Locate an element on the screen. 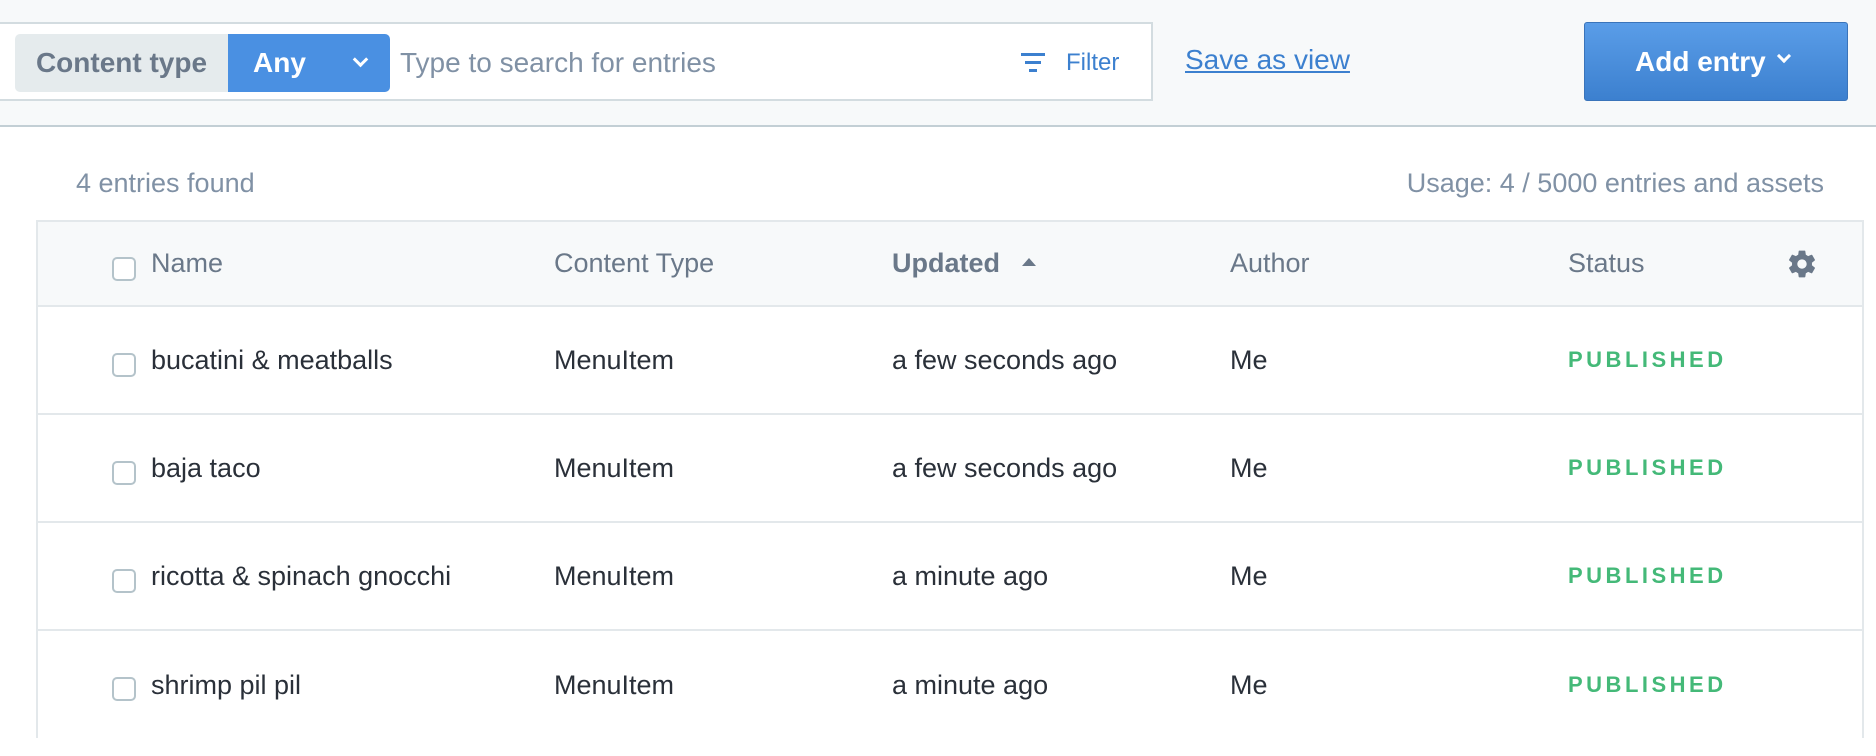 This screenshot has height=756, width=1876. search-bar: Content type Any Filter is located at coordinates (576, 61).